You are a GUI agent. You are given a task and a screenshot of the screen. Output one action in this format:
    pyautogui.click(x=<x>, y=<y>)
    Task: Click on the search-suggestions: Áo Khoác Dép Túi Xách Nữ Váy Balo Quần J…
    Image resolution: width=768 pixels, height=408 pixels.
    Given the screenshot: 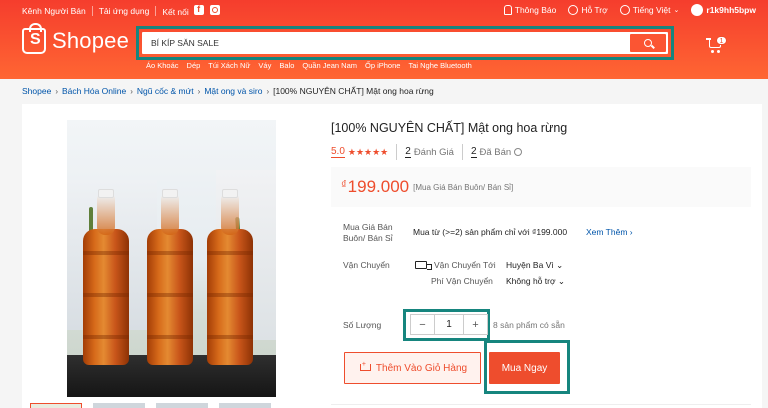 What is the action you would take?
    pyautogui.click(x=309, y=65)
    